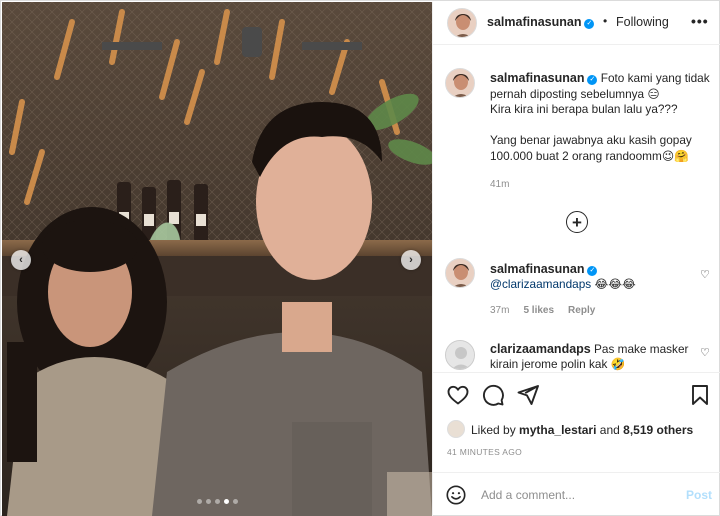  What do you see at coordinates (226, 501) in the screenshot?
I see `carousel-dot-active` at bounding box center [226, 501].